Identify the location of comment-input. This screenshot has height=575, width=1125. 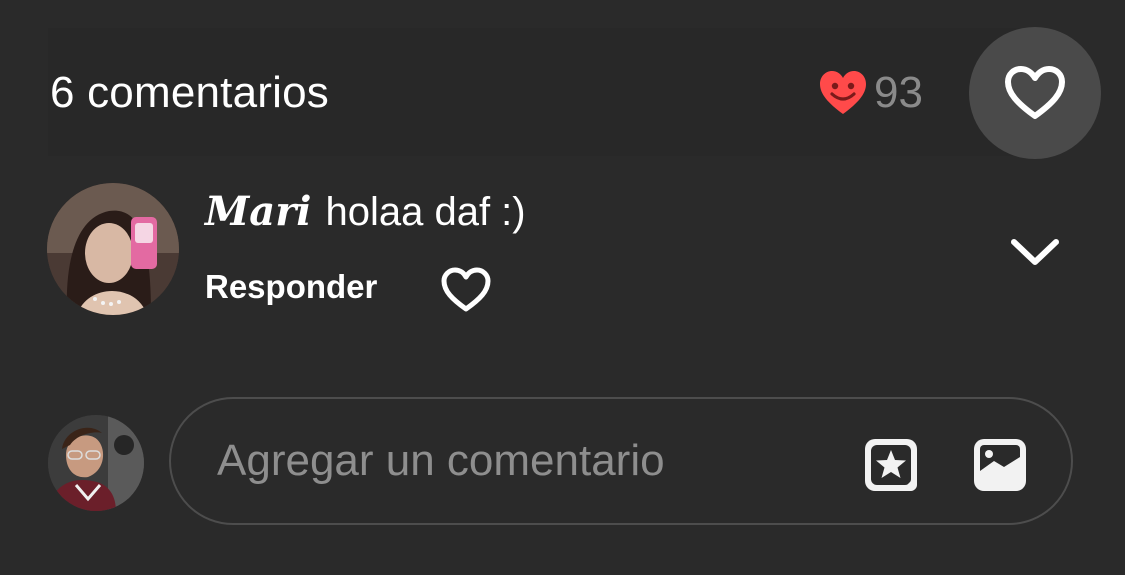
(527, 461).